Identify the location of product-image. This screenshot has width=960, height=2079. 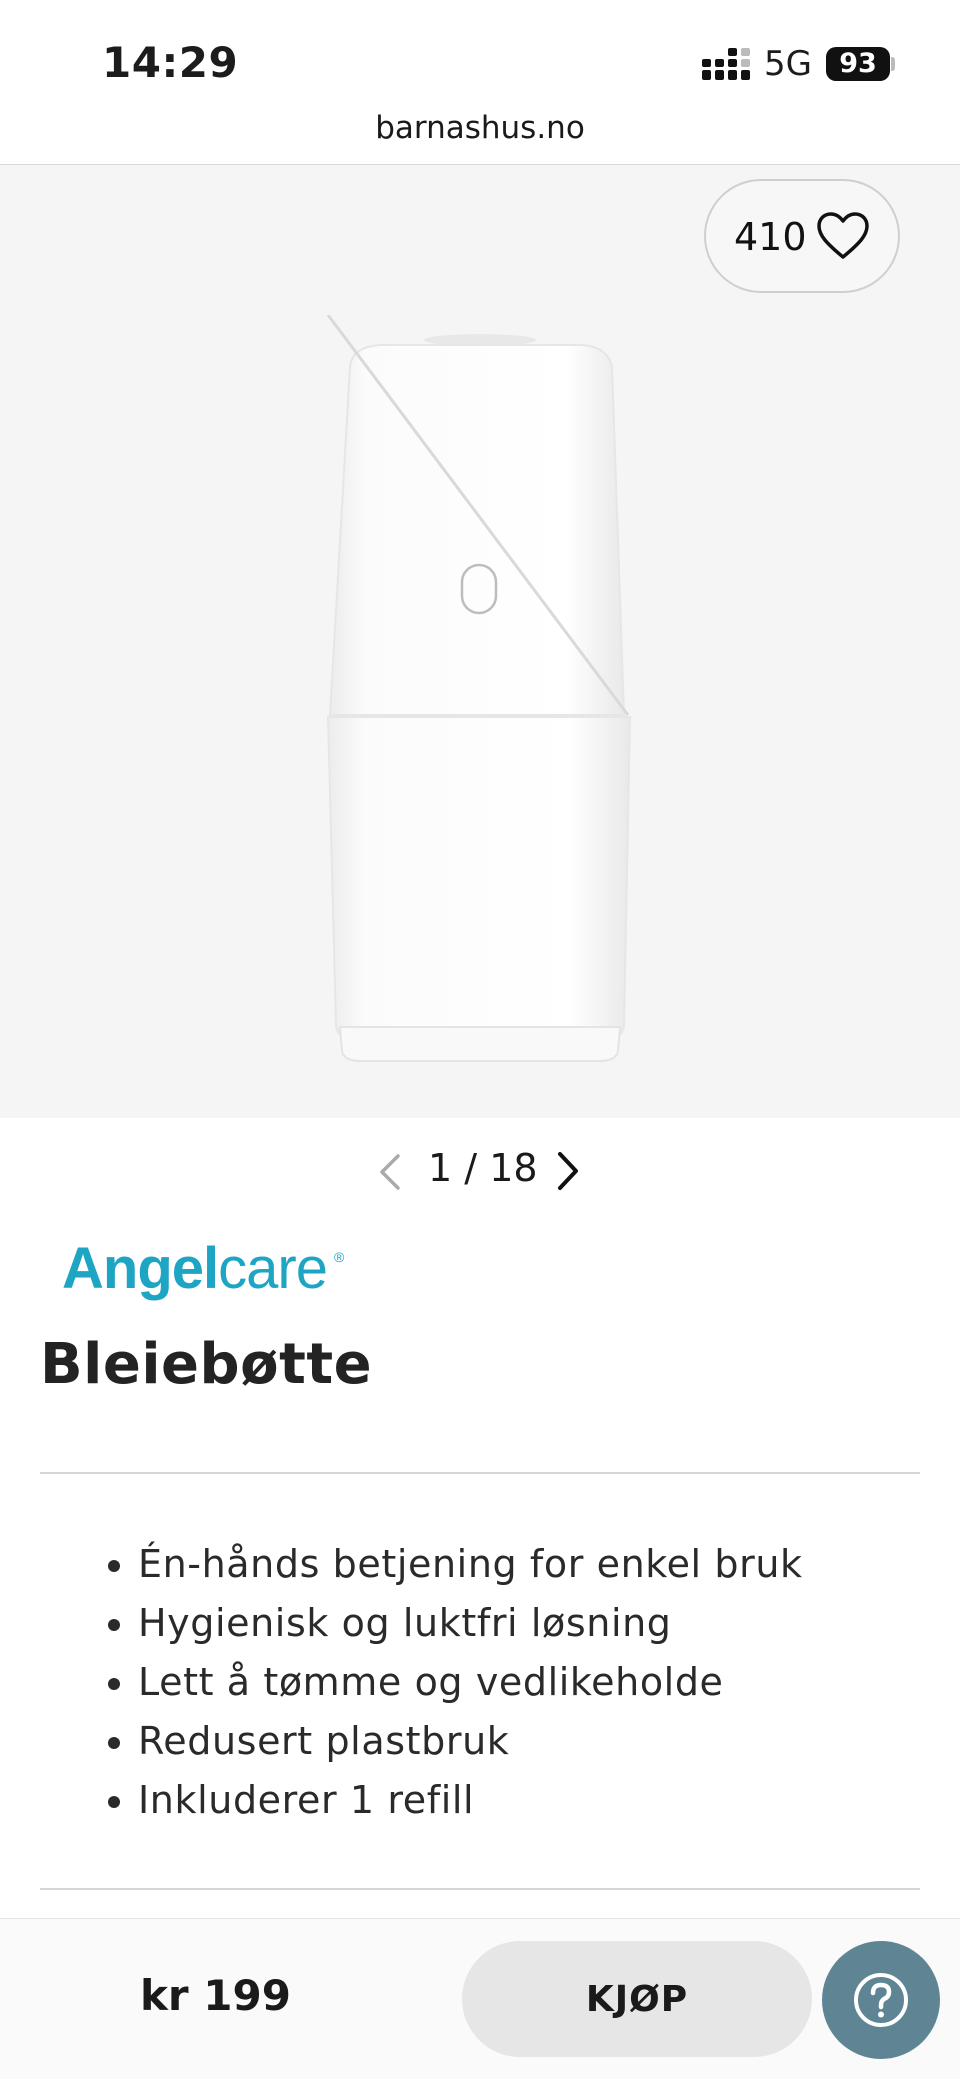
(479, 688).